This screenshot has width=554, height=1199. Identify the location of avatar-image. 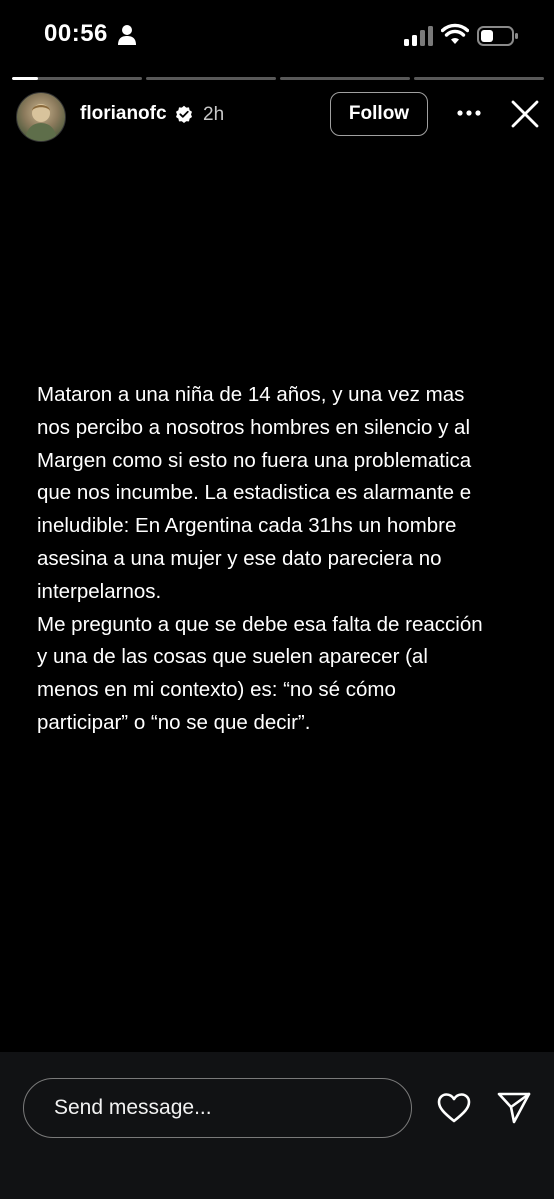
(41, 122).